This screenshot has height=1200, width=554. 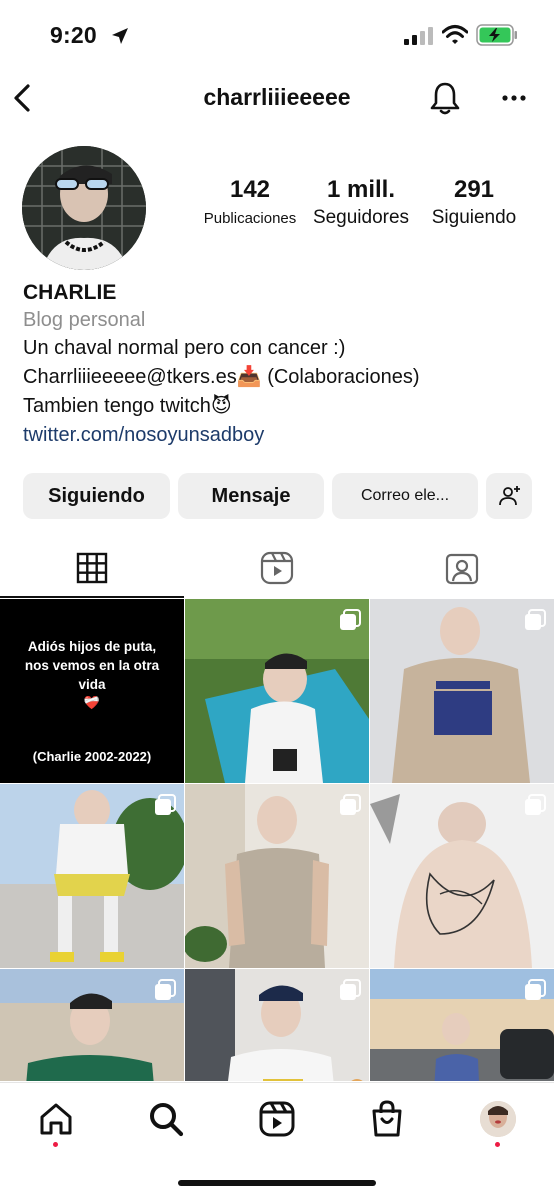 What do you see at coordinates (283, 405) in the screenshot?
I see `bio-line-3: Tambien tengo twitch😈` at bounding box center [283, 405].